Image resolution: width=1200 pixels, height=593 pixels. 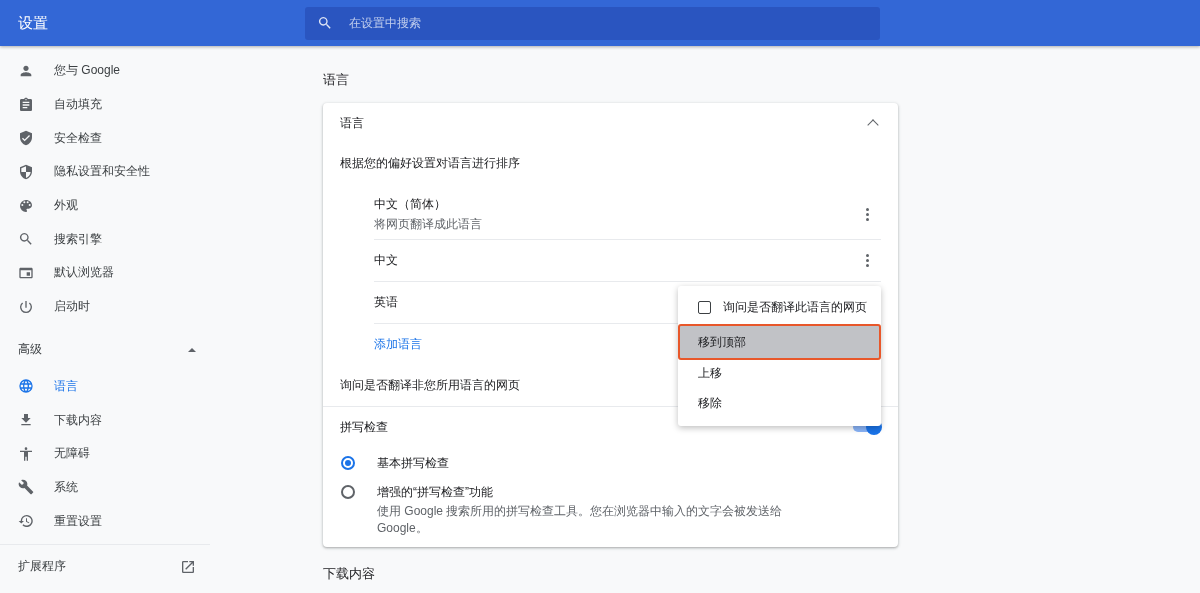 I want to click on shield-icon, so click(x=26, y=171).